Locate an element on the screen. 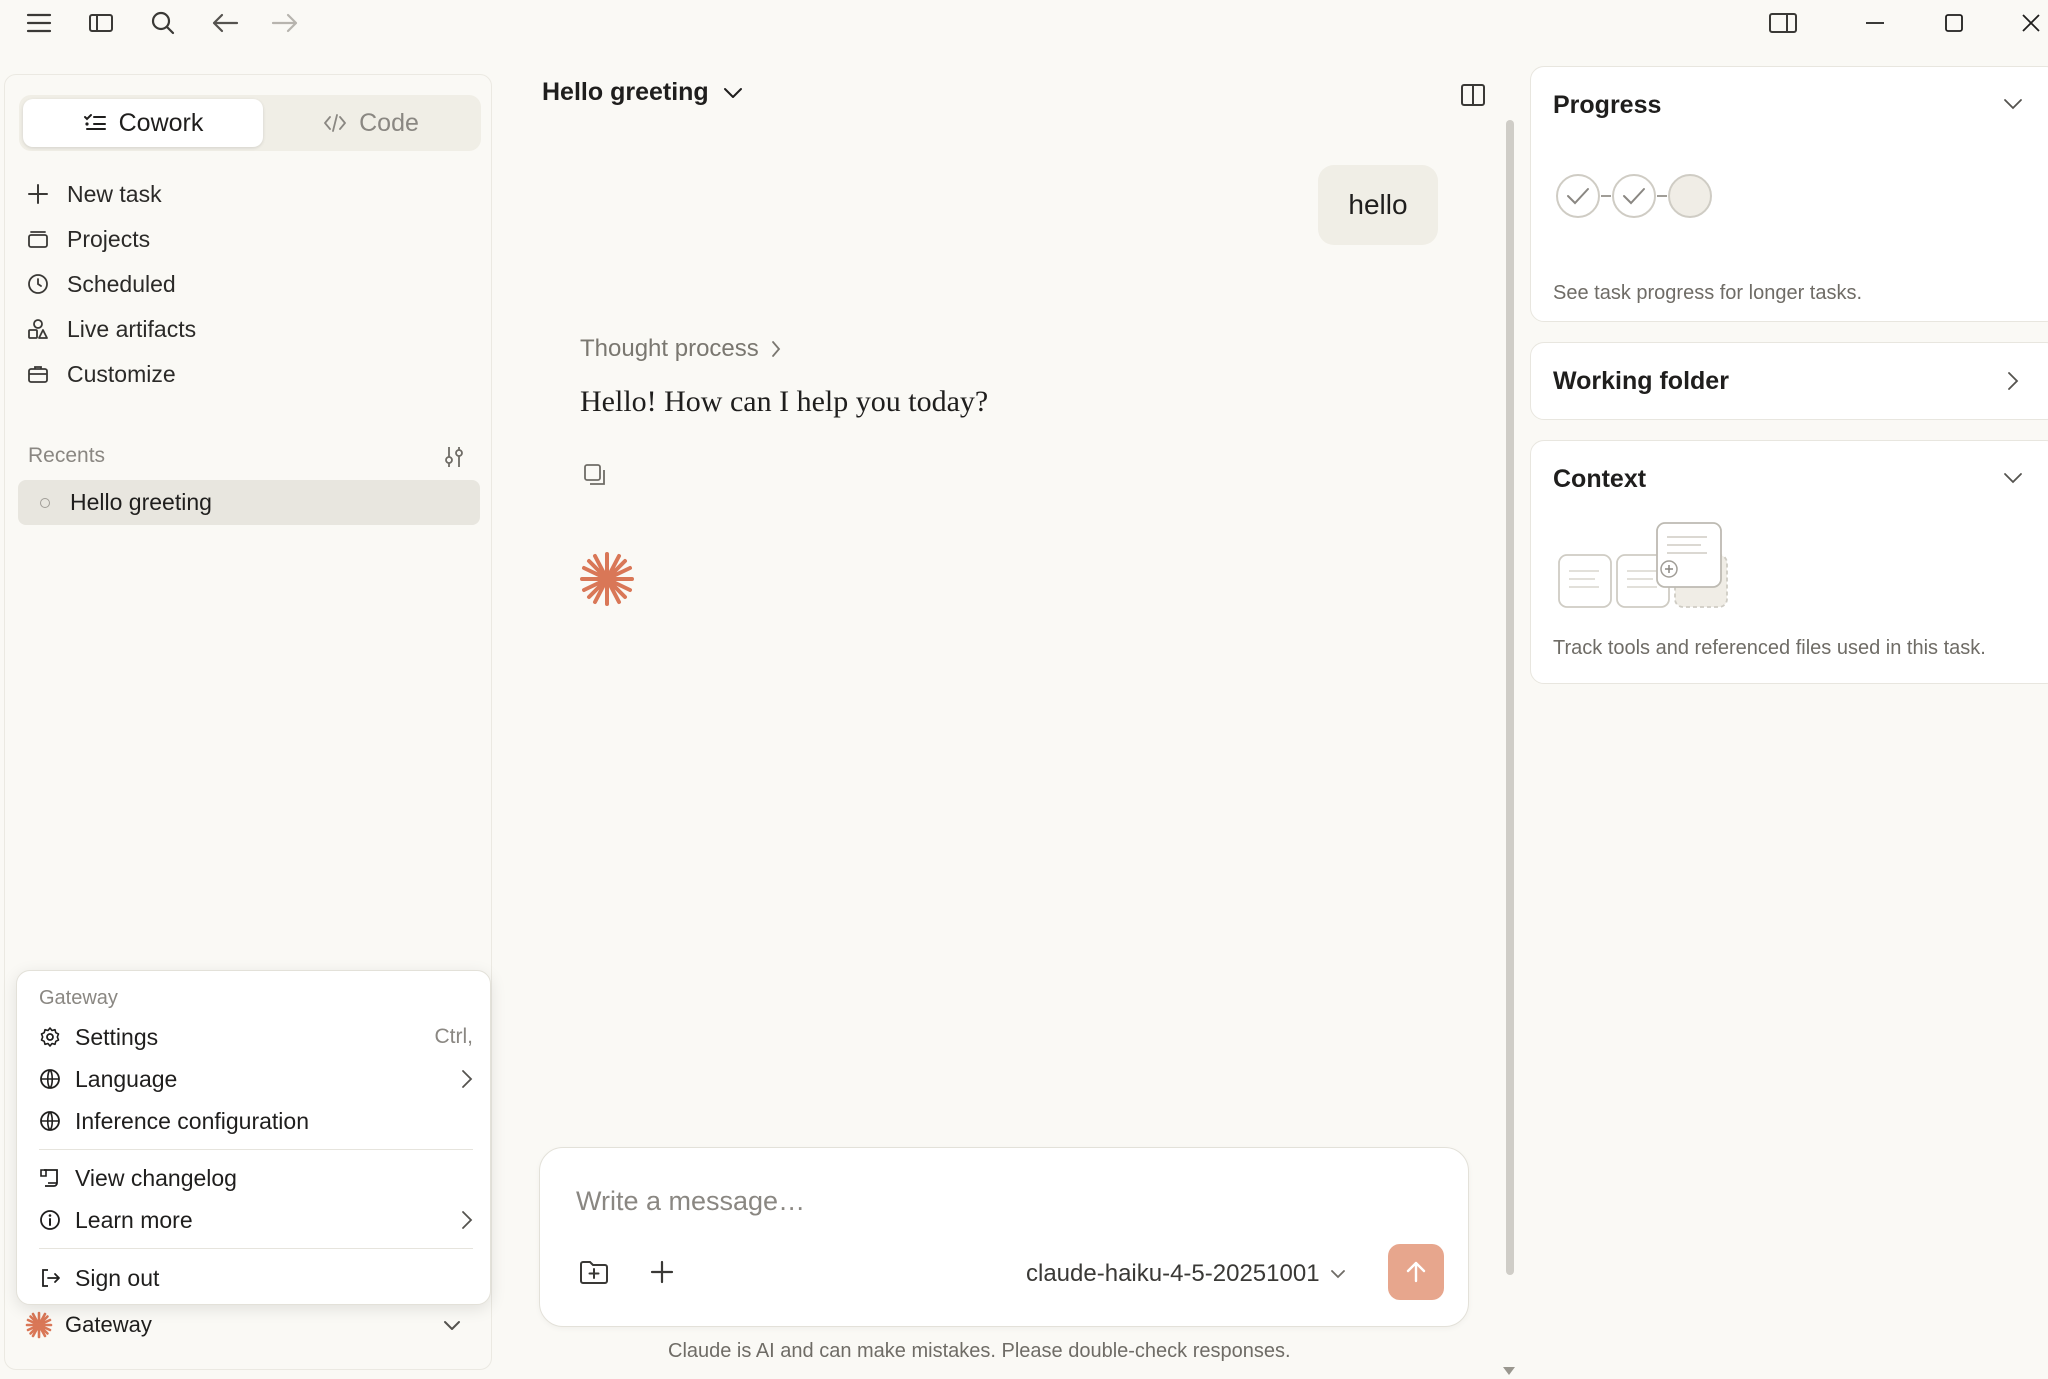  progress-description: See task progress for longer tasks. is located at coordinates (1708, 293).